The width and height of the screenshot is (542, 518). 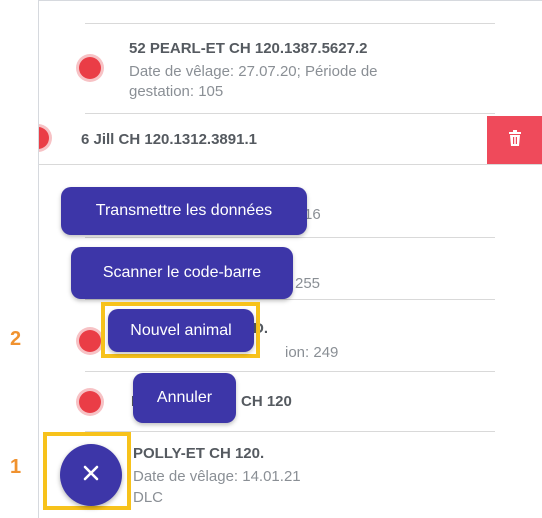 I want to click on scan-barcode-button: Scanner le code-barre, so click(x=182, y=273).